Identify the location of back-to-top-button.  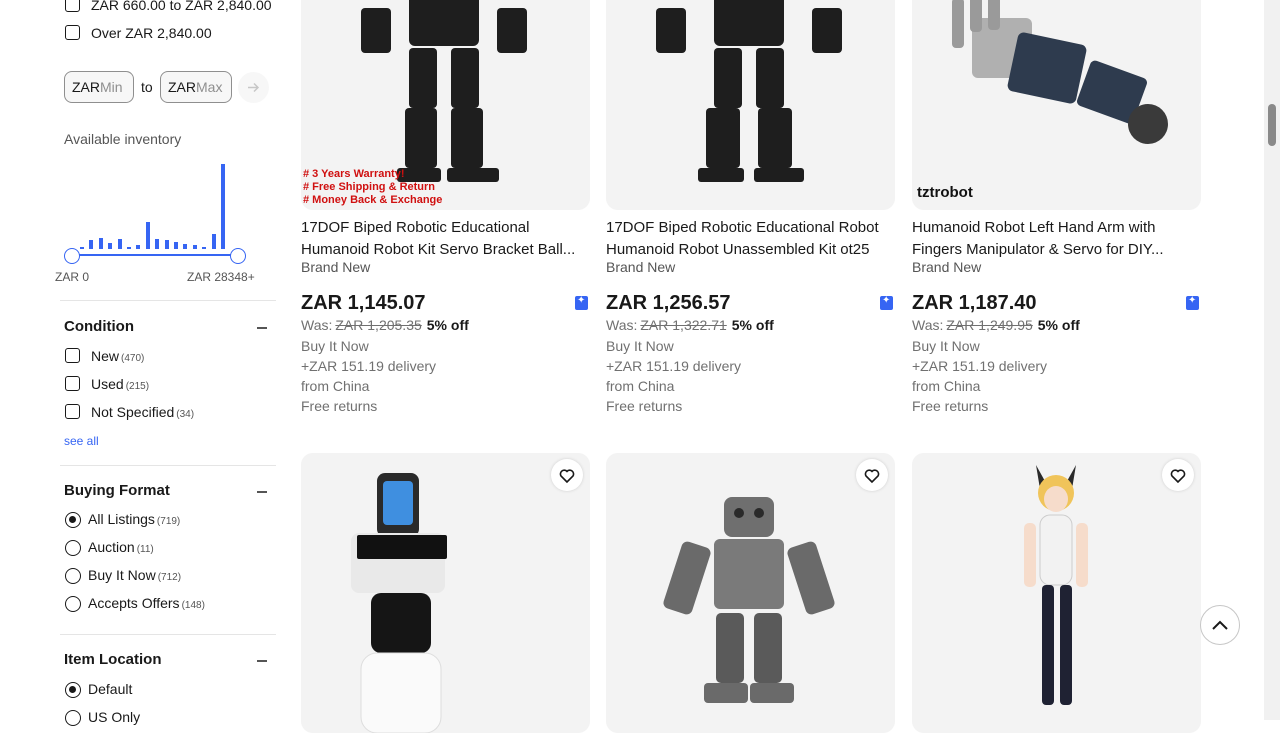
(1220, 625).